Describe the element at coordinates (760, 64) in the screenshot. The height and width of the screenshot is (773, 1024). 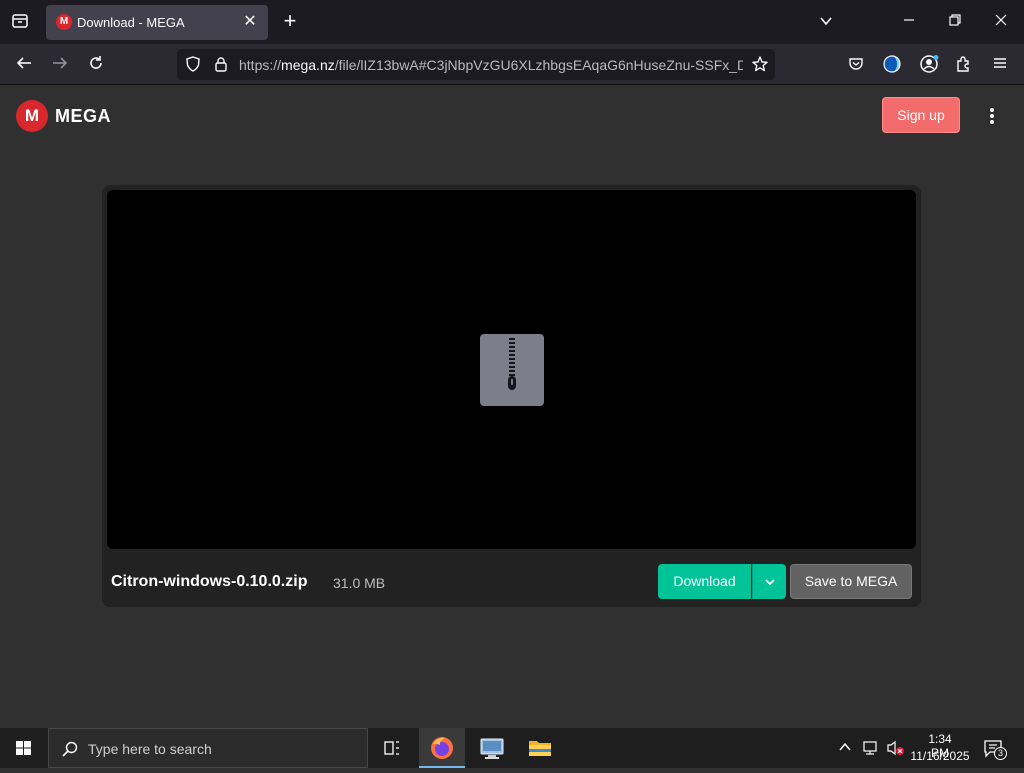
I see `bookmark-star-icon` at that location.